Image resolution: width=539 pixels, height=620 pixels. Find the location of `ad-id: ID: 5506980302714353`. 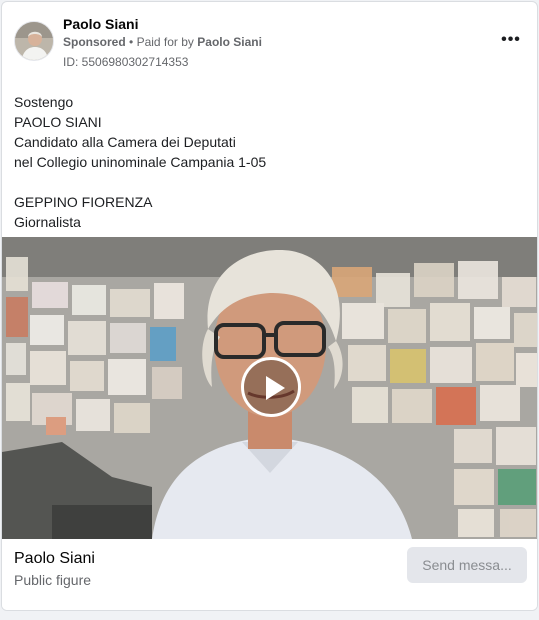

ad-id: ID: 5506980302714353 is located at coordinates (126, 62).